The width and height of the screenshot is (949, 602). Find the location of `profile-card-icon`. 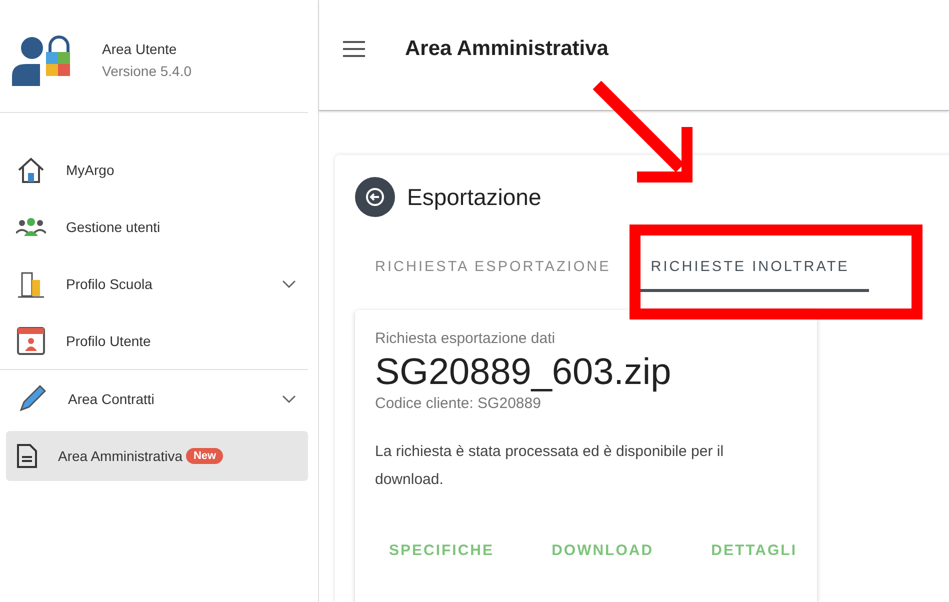

profile-card-icon is located at coordinates (31, 341).